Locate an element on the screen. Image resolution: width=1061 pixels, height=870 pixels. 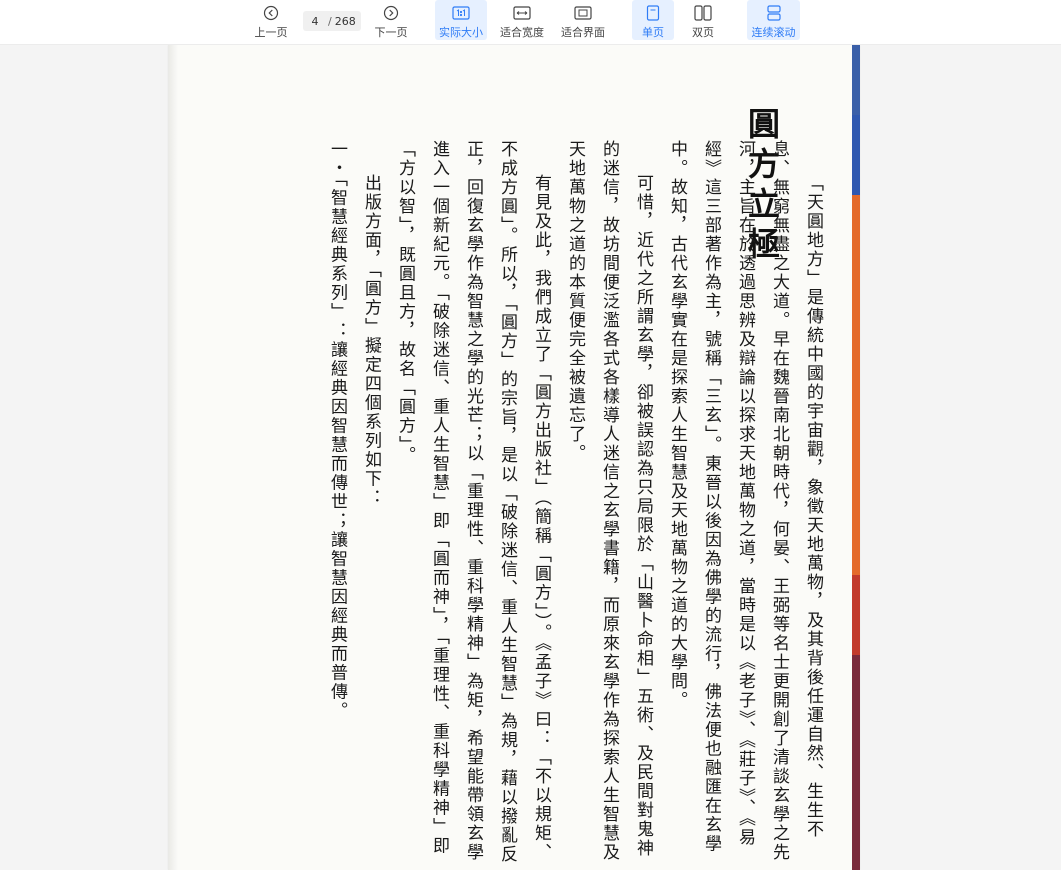
fit-width-label: 适合宽度 is located at coordinates (522, 32).